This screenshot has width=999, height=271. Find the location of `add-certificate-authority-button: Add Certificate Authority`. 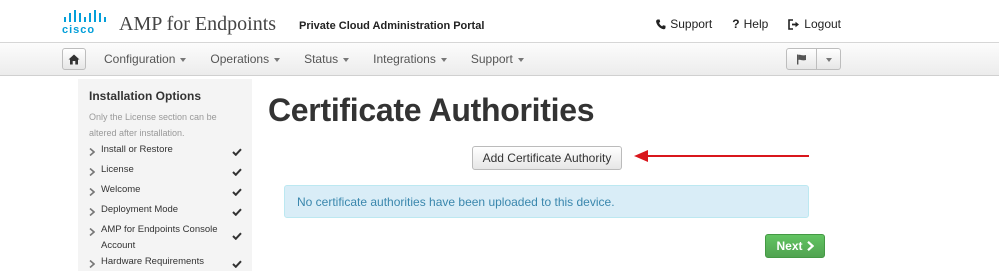

add-certificate-authority-button: Add Certificate Authority is located at coordinates (547, 158).